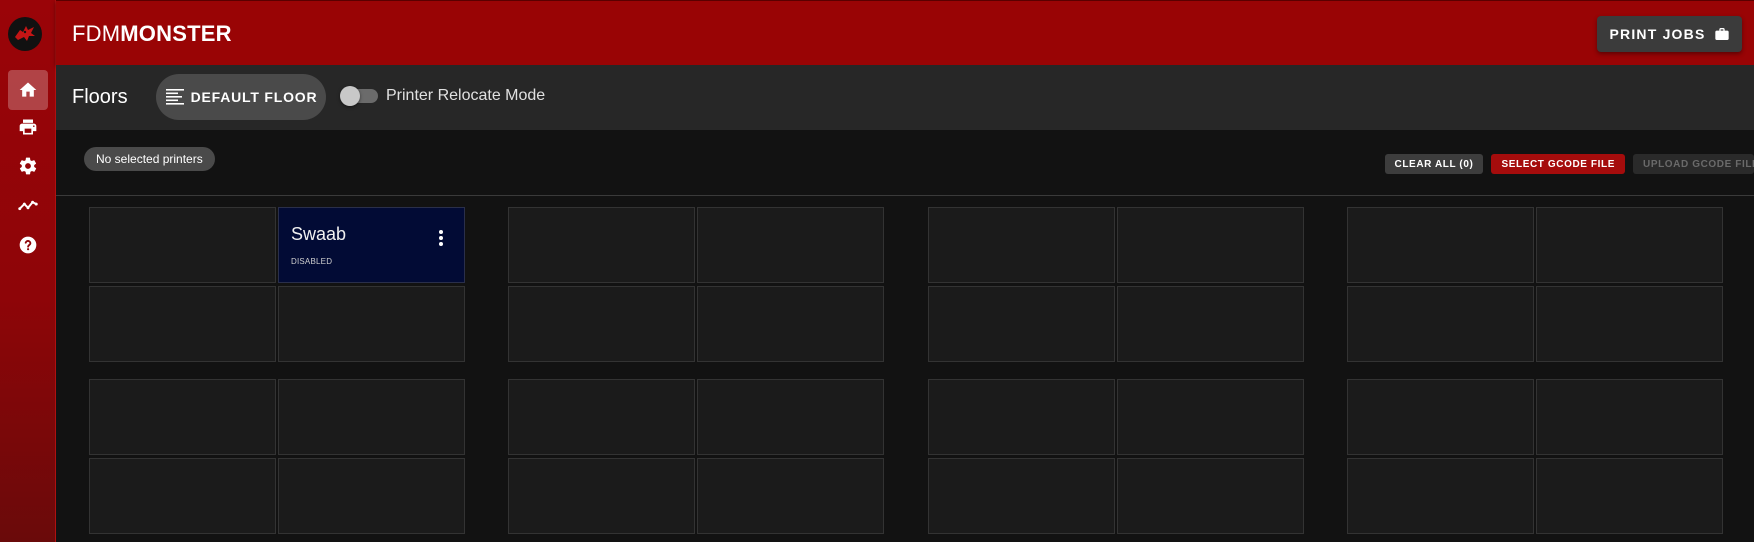 The width and height of the screenshot is (1754, 542). Describe the element at coordinates (28, 271) in the screenshot. I see `sidebar` at that location.